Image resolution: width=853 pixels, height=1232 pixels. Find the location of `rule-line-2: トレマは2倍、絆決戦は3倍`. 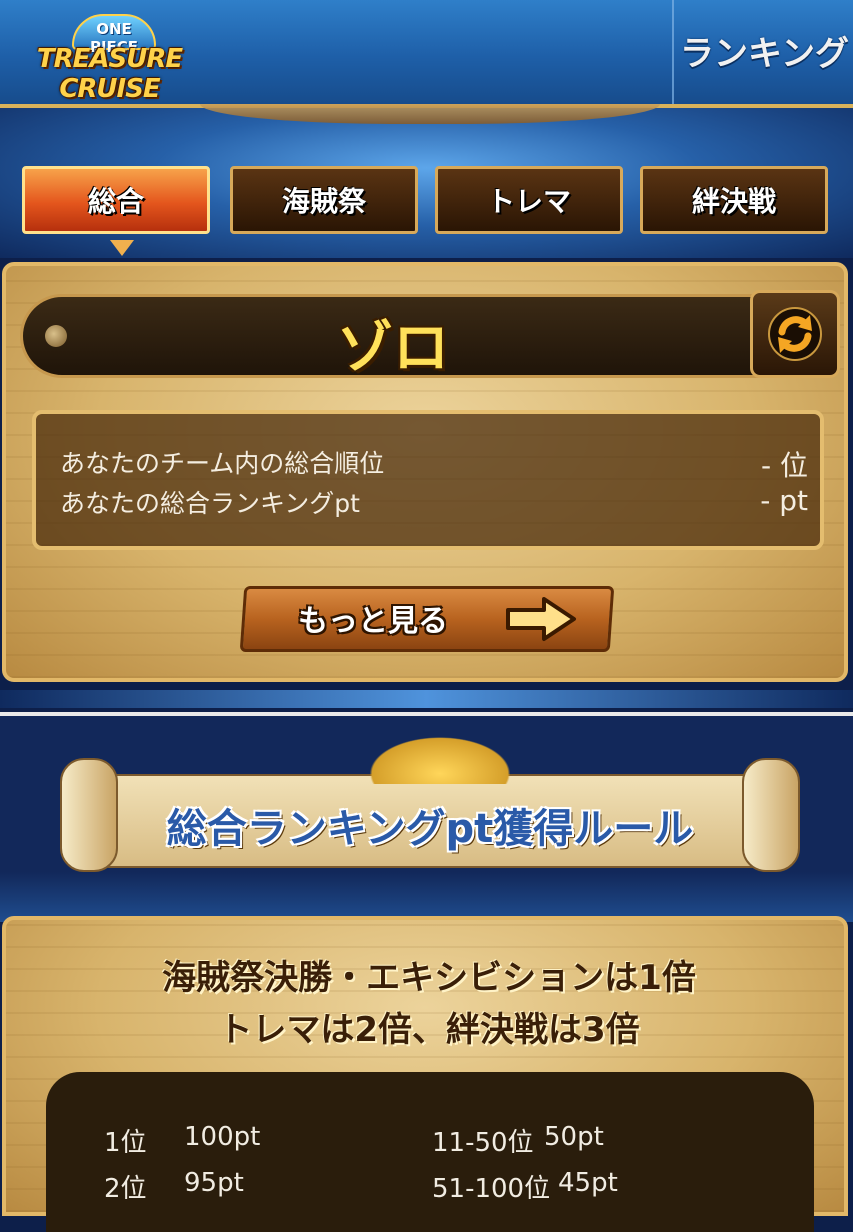

rule-line-2: トレマは2倍、絆決戦は3倍 is located at coordinates (429, 1030).